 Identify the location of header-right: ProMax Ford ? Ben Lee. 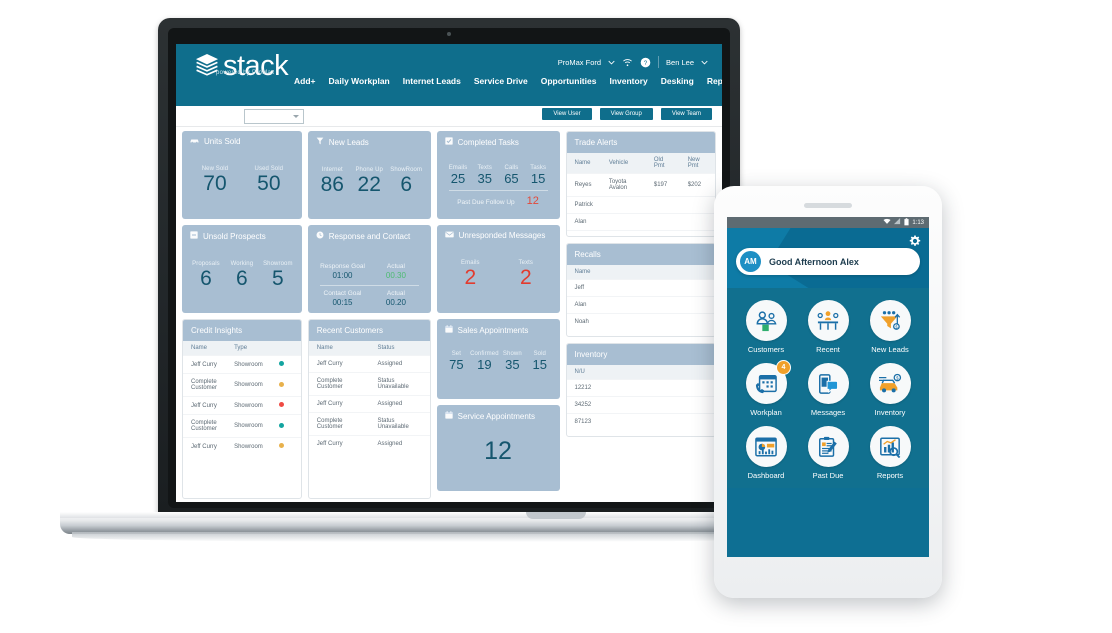
(633, 62).